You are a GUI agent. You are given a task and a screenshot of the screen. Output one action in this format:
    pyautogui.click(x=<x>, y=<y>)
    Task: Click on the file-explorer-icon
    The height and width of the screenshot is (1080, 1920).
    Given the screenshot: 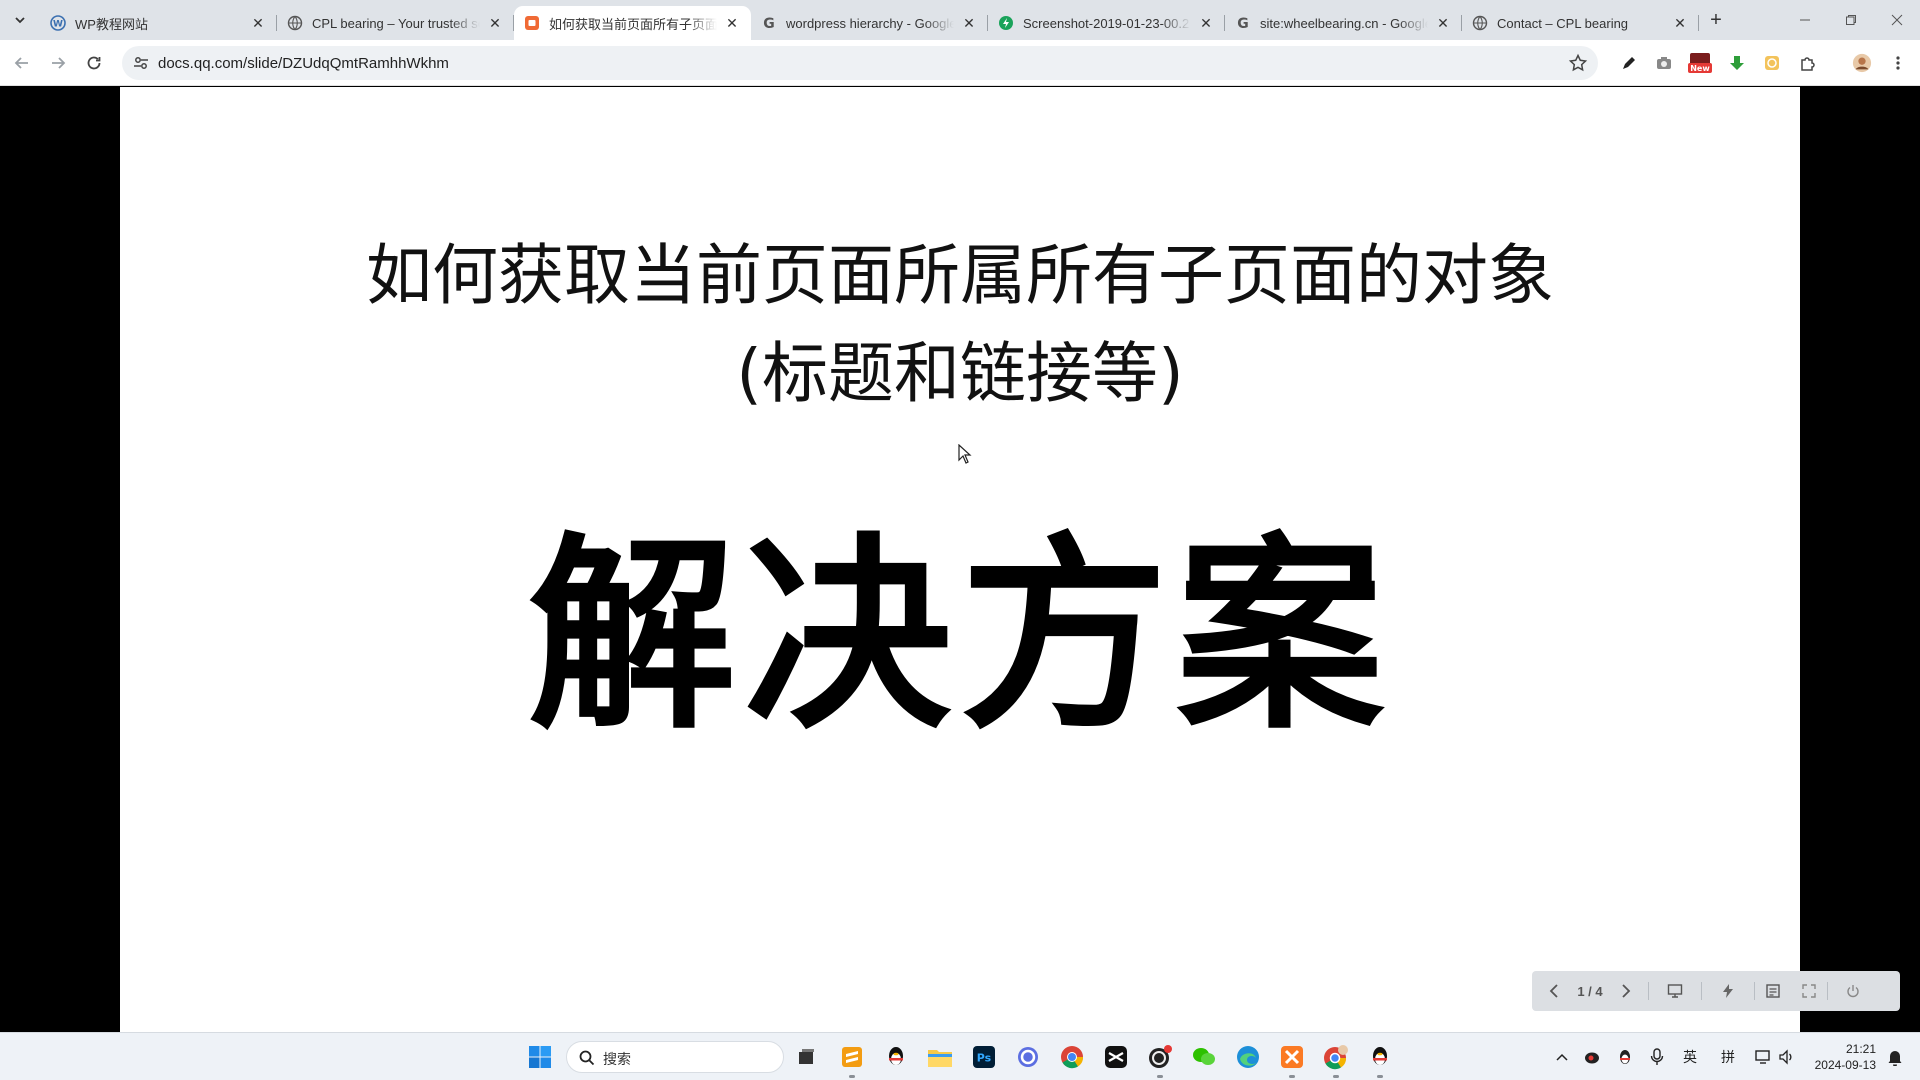 What is the action you would take?
    pyautogui.click(x=940, y=1057)
    